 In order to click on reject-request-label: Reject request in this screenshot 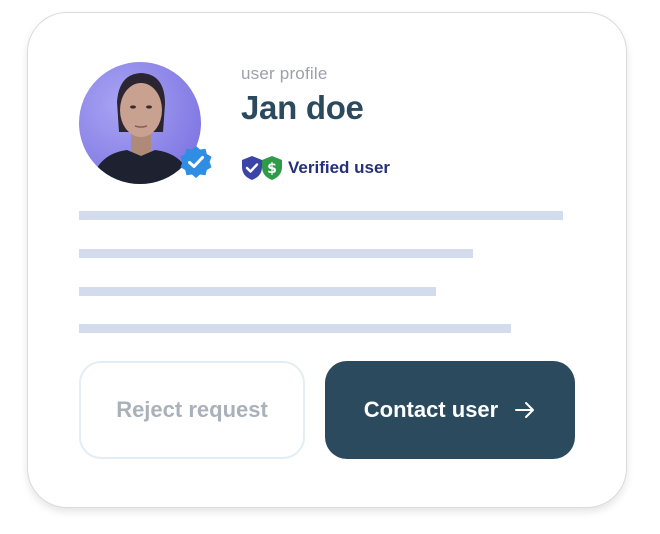, I will do `click(192, 409)`.